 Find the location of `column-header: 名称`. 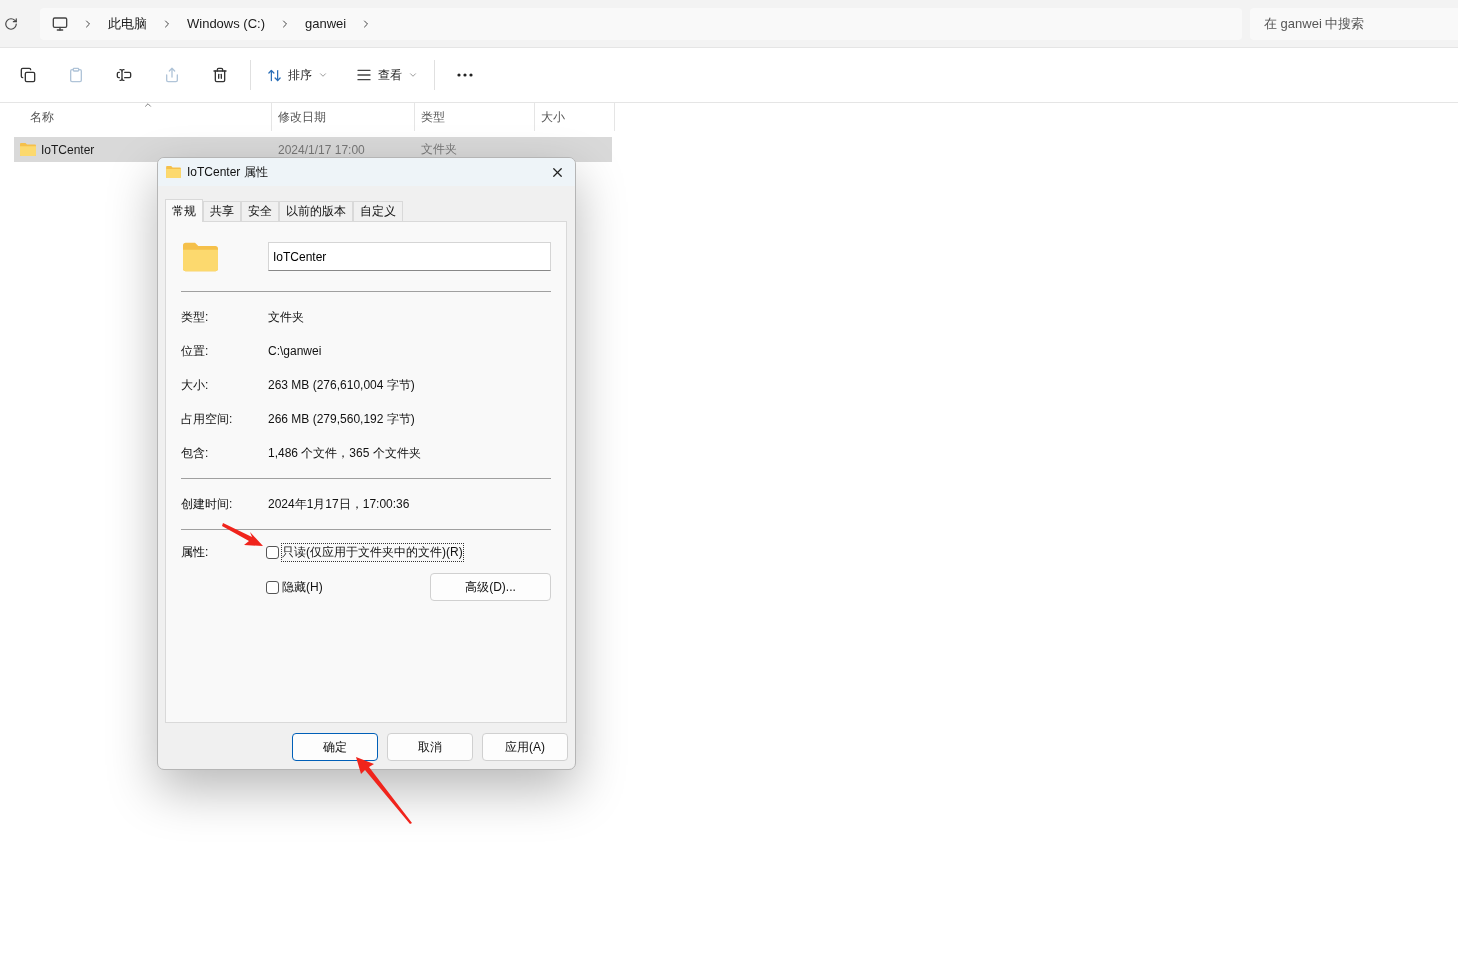

column-header: 名称 is located at coordinates (143, 117).